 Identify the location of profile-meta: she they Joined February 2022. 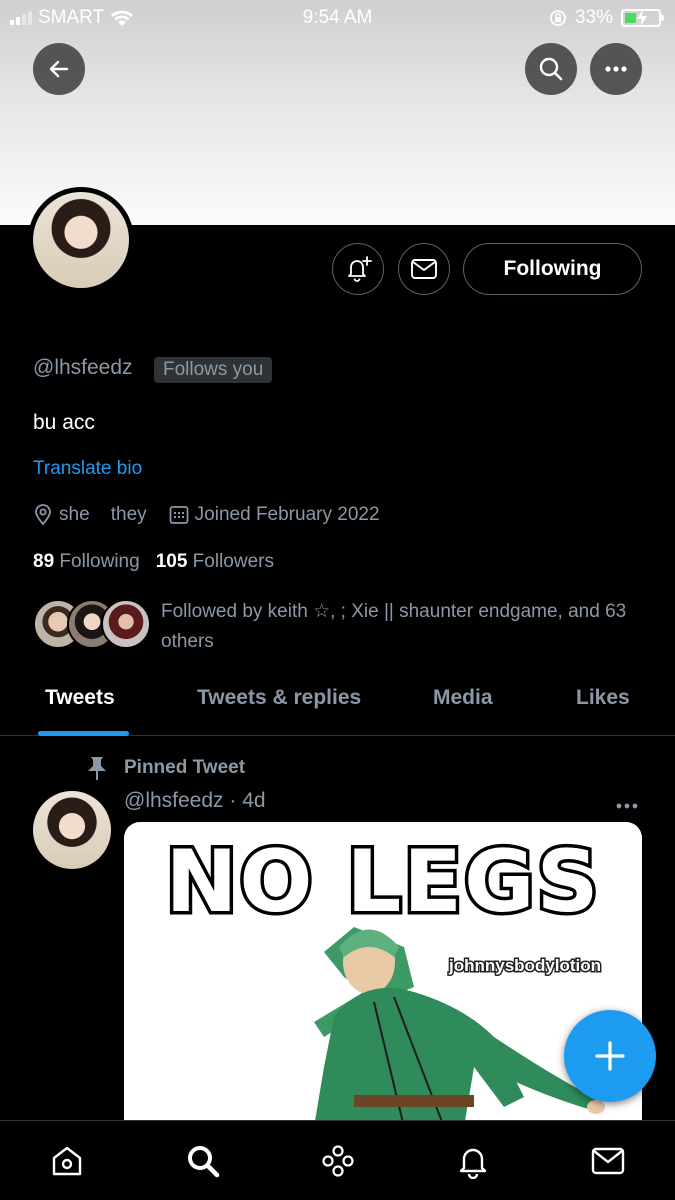
(206, 515).